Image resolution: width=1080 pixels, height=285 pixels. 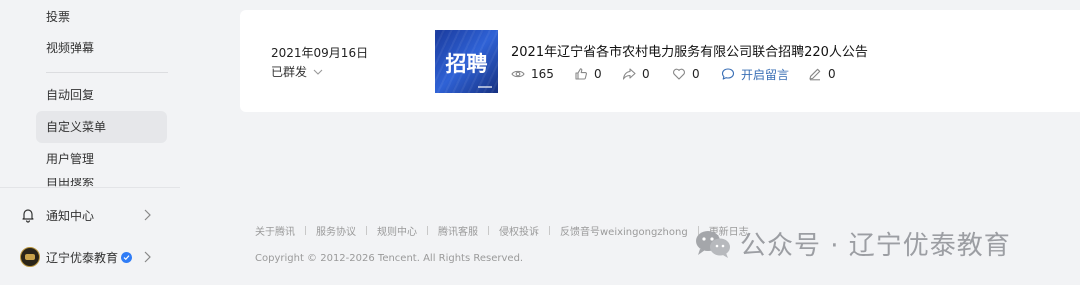 I want to click on read-count: 165, so click(x=542, y=74).